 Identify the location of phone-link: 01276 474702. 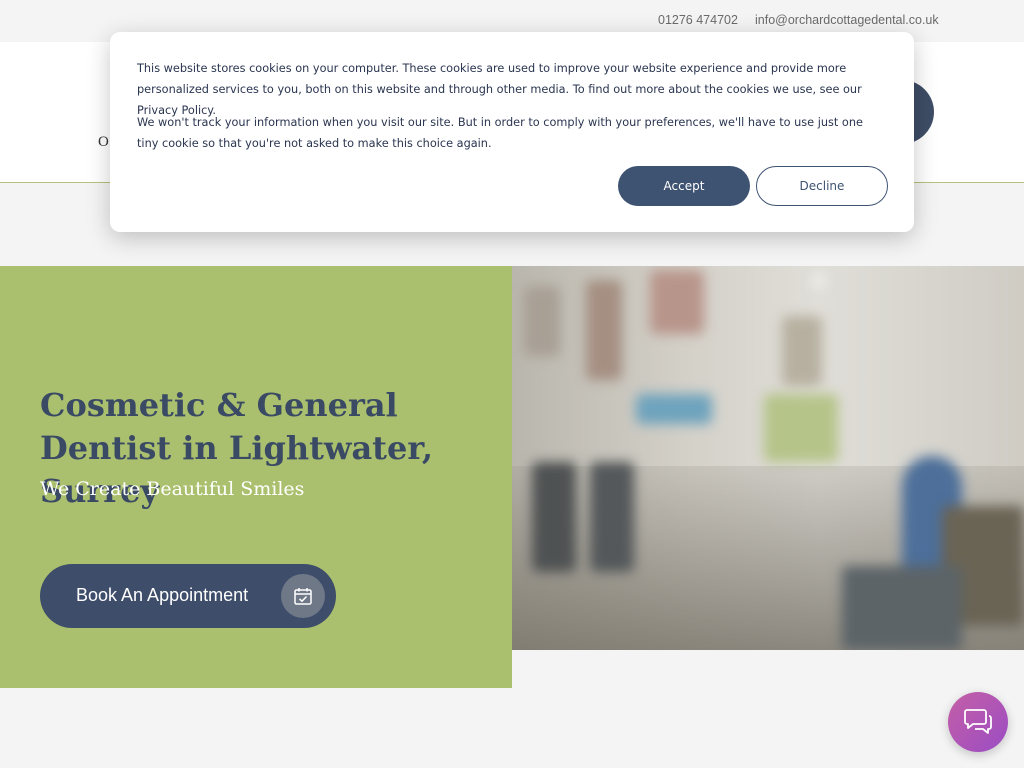
(698, 20).